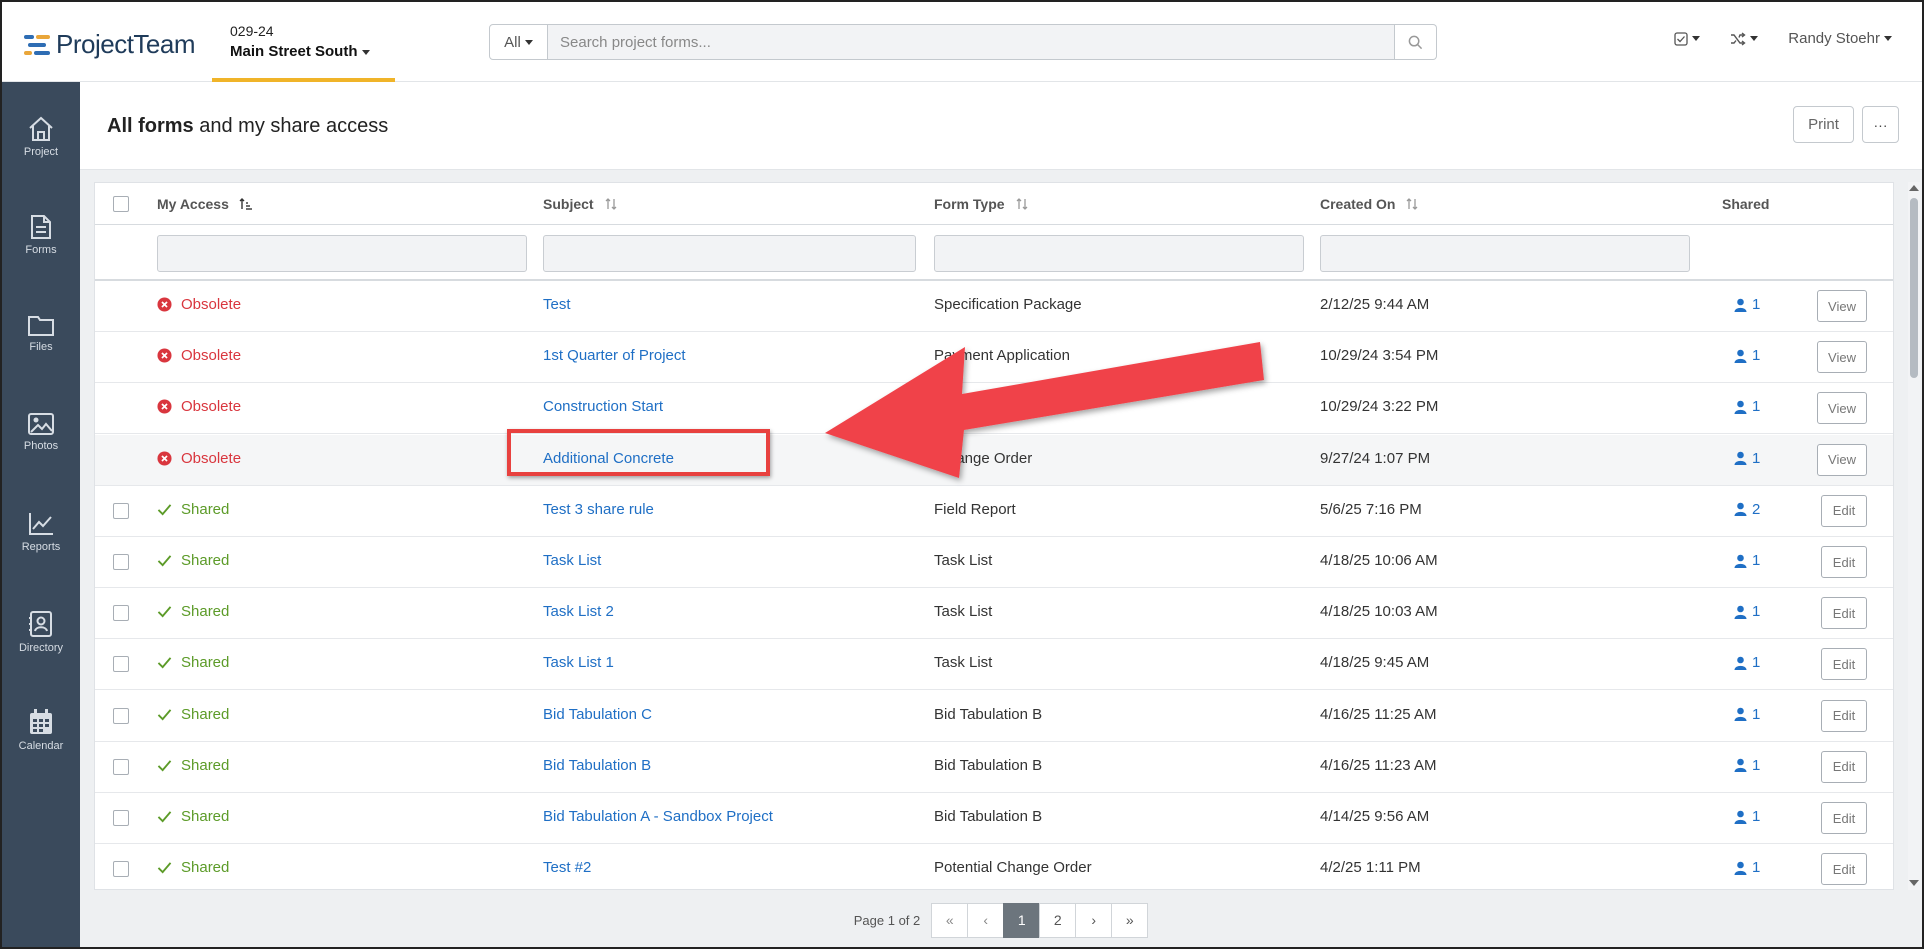  I want to click on column-header-form-type: Form Type, so click(981, 204).